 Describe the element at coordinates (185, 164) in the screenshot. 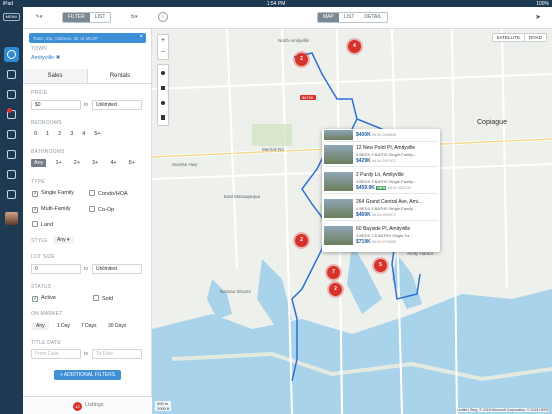

I see `map-label: Sunrise Hwy` at that location.